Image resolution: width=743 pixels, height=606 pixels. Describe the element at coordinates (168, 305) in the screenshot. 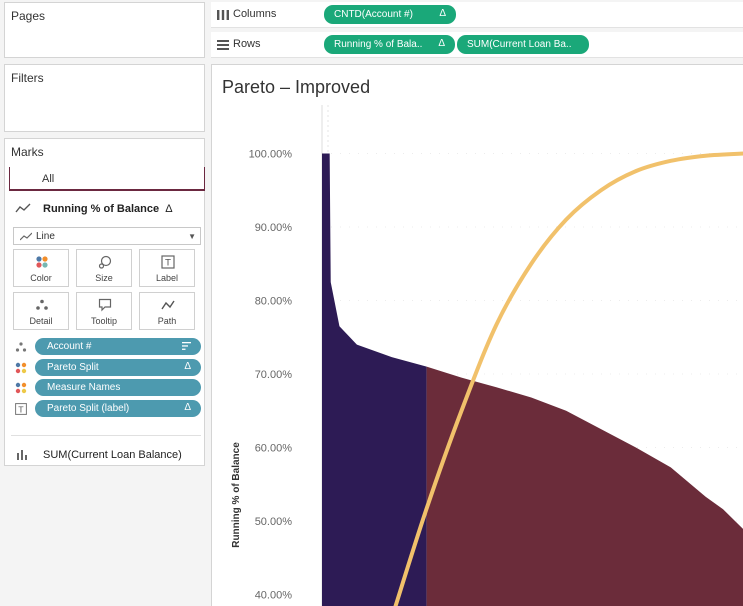

I see `path-icon` at that location.